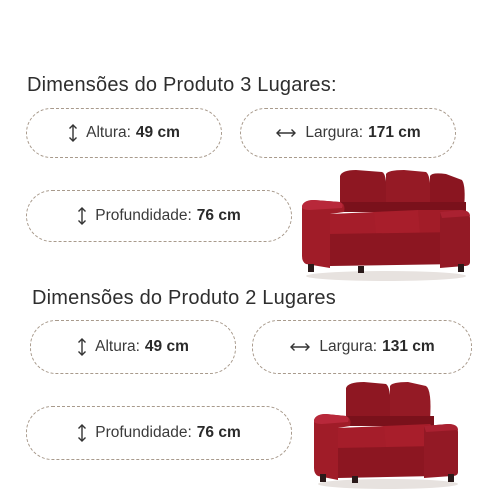  I want to click on height-pill-3: Altura: 49 cm, so click(124, 133).